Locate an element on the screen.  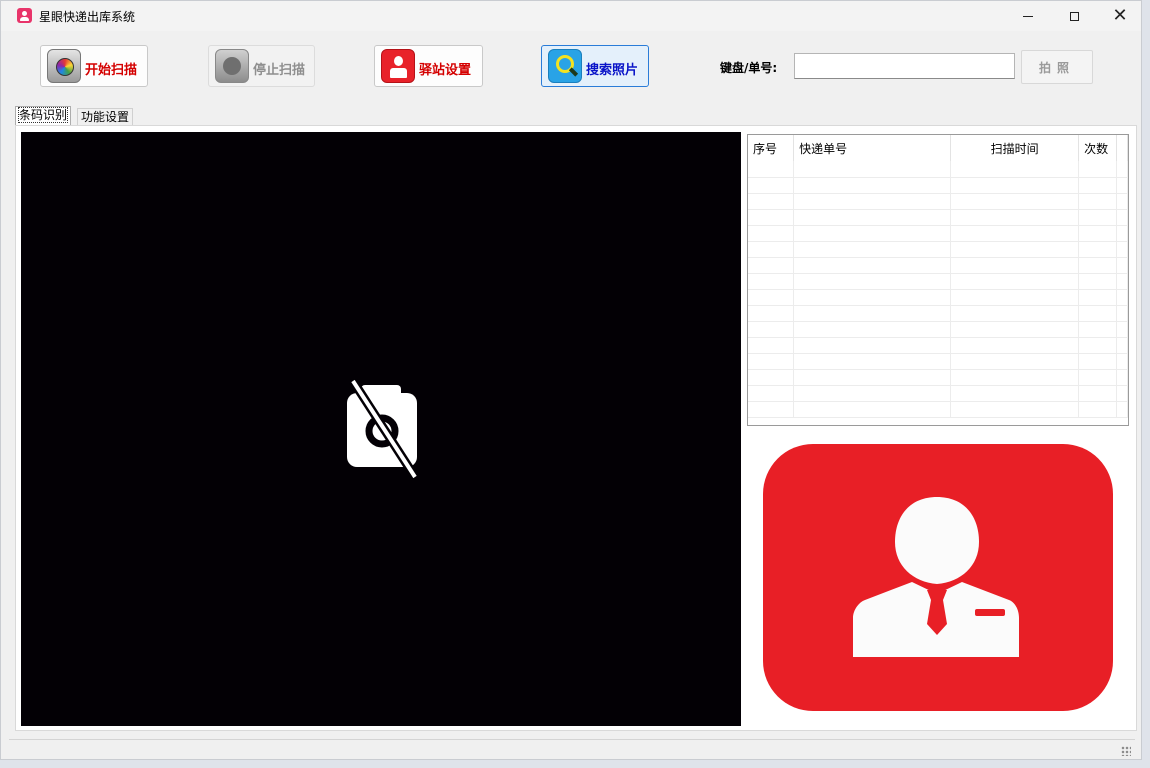
resize-grip-icon is located at coordinates (1126, 751).